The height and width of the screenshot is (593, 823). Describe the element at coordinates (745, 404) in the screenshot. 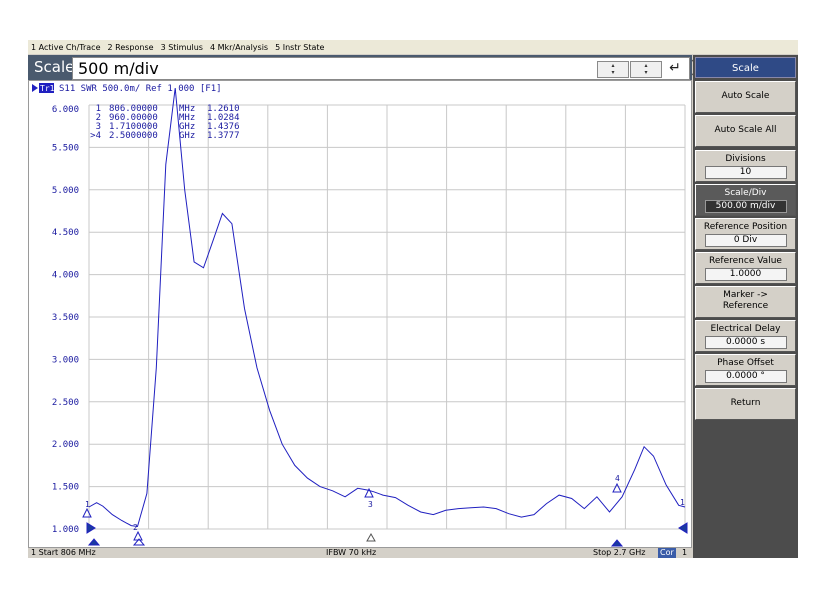

I see `return-button: Return` at that location.